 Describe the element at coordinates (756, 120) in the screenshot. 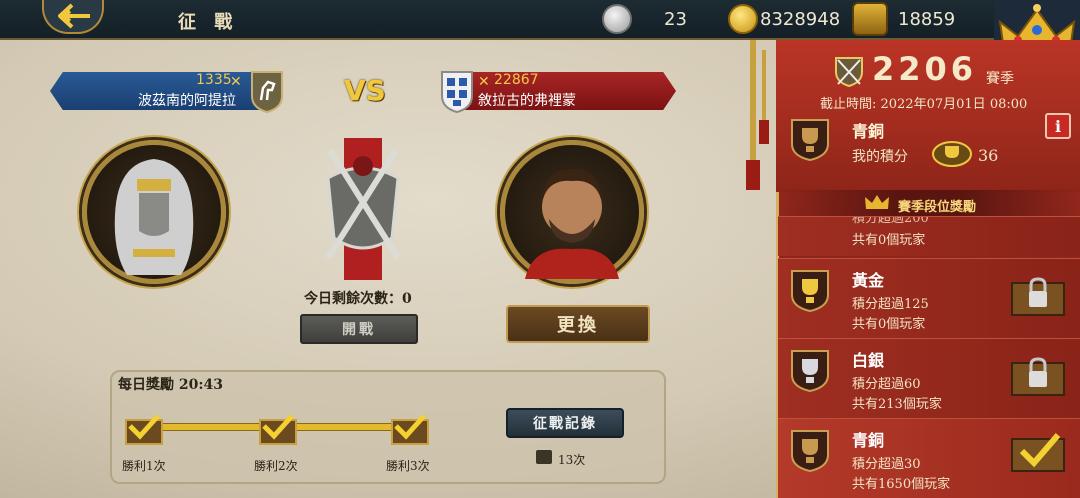

I see `panel-tassel-decor` at that location.